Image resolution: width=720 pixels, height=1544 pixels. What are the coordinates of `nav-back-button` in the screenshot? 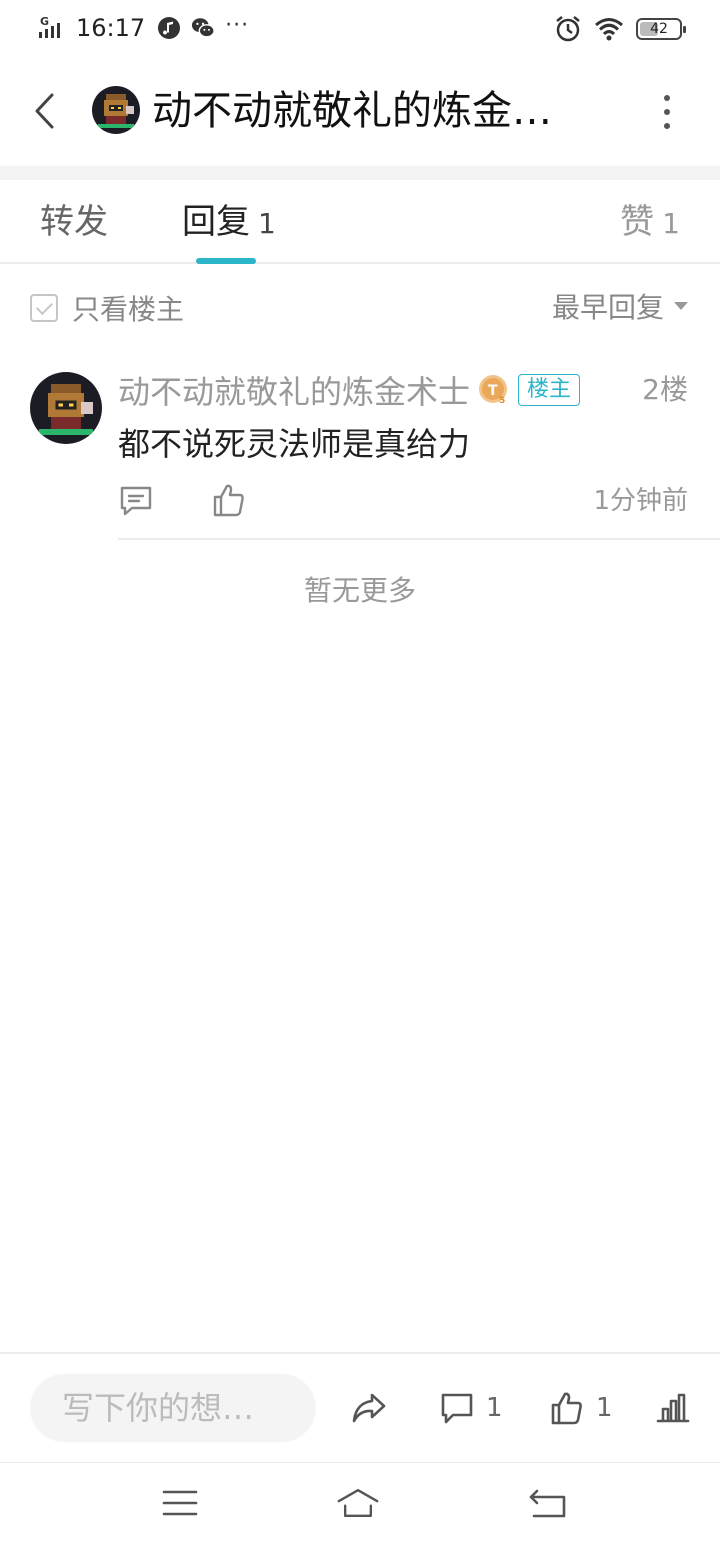 It's located at (548, 1503).